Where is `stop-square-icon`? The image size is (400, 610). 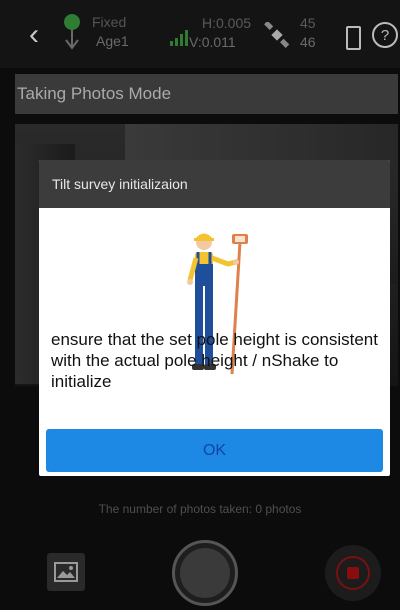 stop-square-icon is located at coordinates (353, 573).